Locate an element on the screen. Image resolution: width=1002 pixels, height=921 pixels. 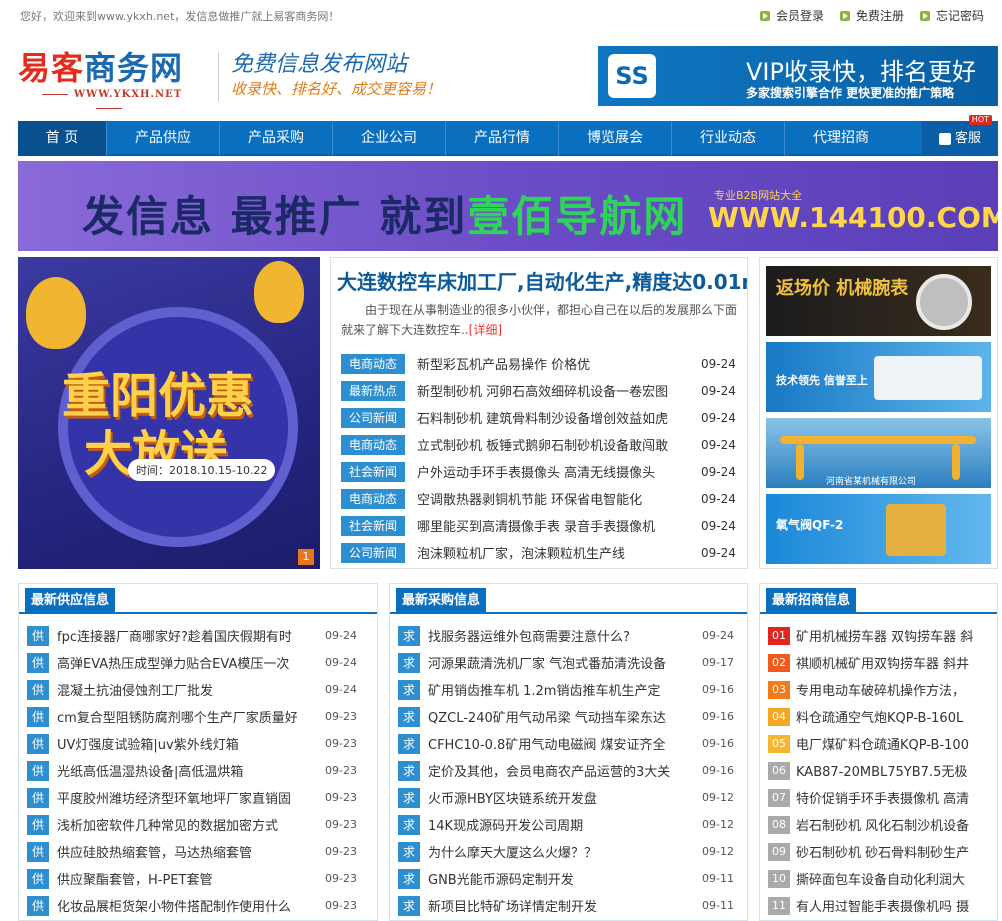
purchase-link: 新项目比特矿场详情定制开发 is located at coordinates (559, 905).